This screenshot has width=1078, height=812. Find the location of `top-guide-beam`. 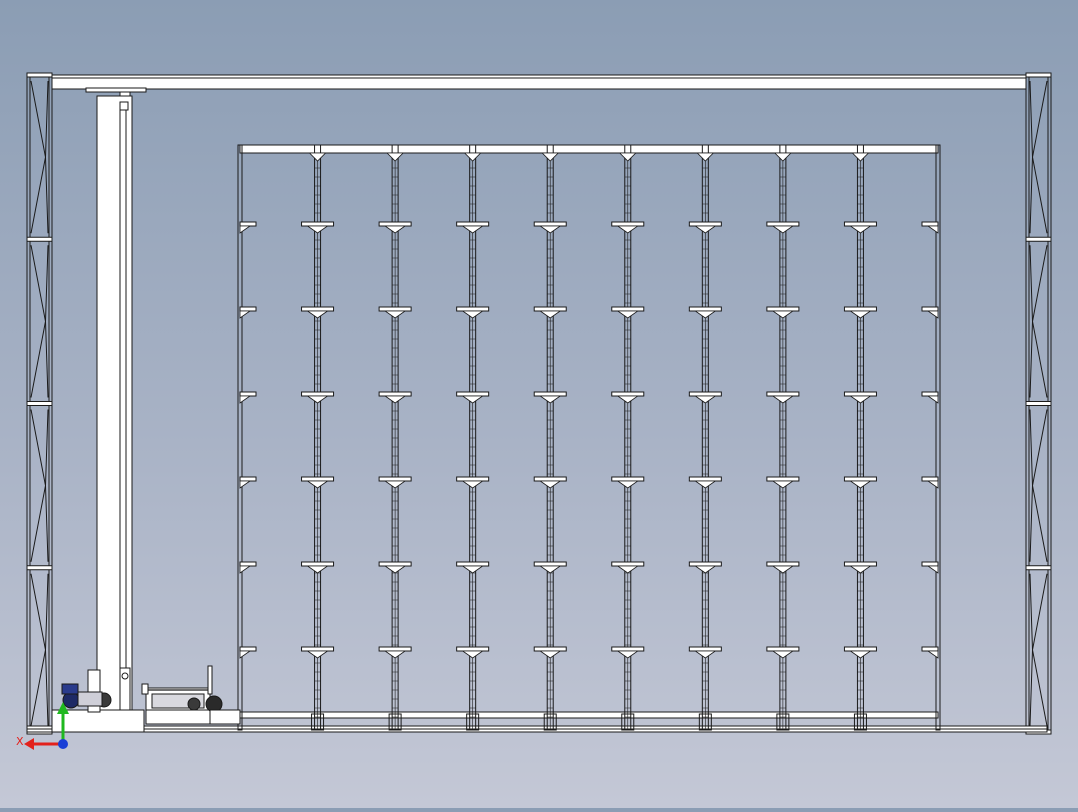

top-guide-beam is located at coordinates (539, 82).